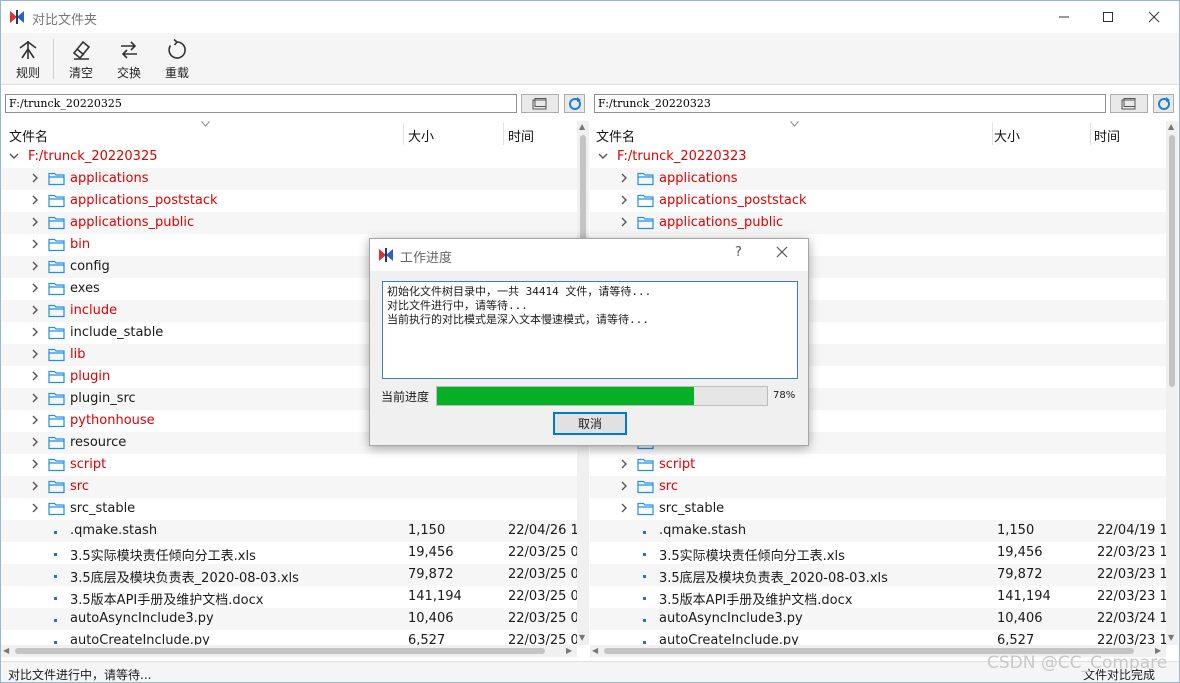  What do you see at coordinates (574, 103) in the screenshot?
I see `left-refresh-button` at bounding box center [574, 103].